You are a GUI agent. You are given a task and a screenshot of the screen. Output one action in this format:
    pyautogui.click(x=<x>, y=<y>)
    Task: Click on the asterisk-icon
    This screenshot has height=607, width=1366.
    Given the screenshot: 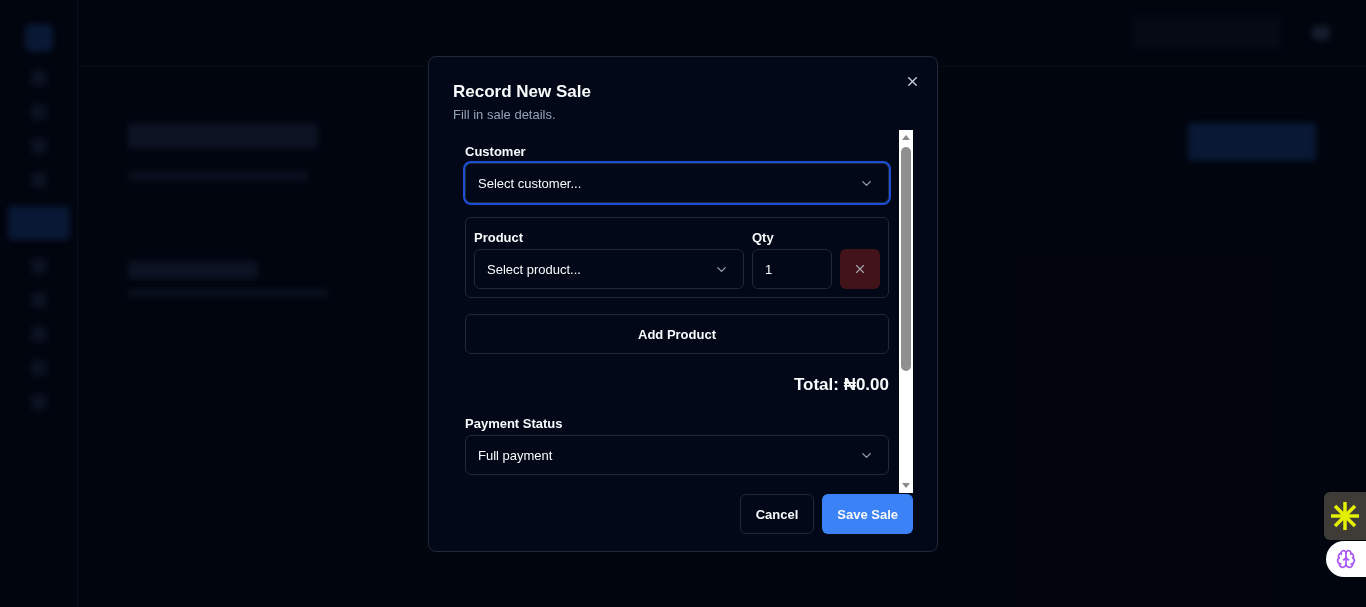 What is the action you would take?
    pyautogui.click(x=1345, y=516)
    